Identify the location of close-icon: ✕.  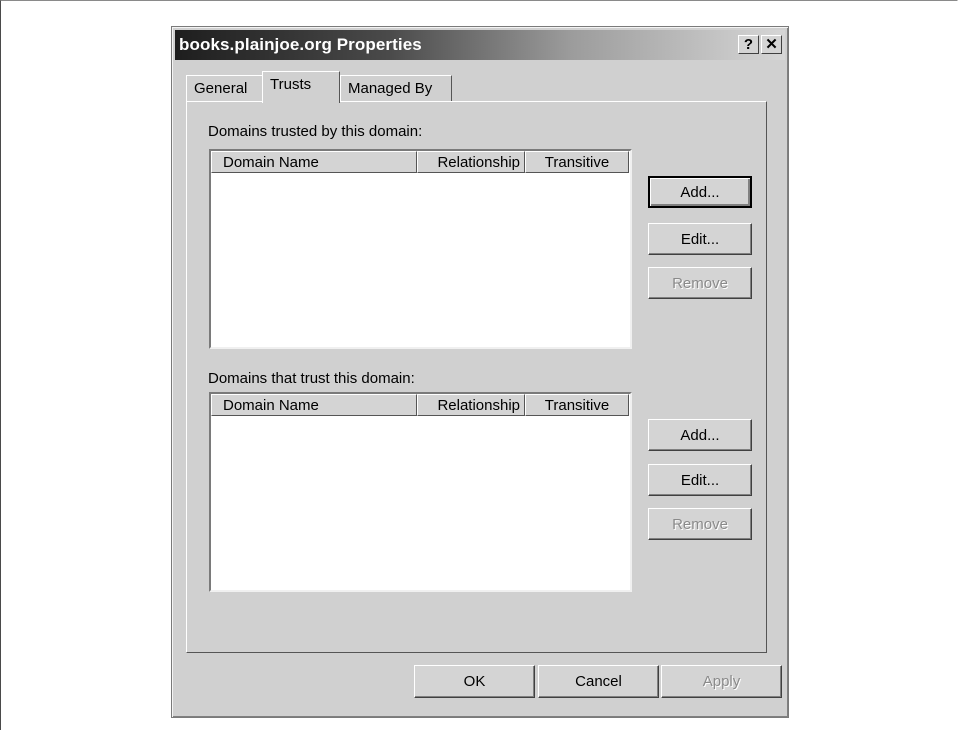
(771, 44).